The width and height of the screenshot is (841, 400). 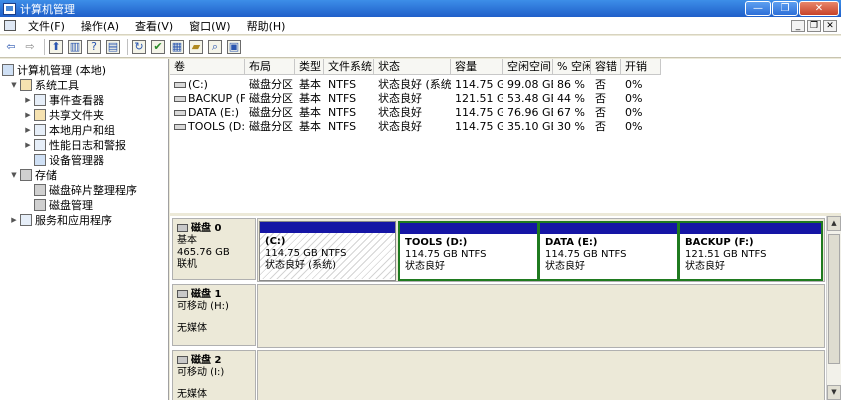 What do you see at coordinates (420, 26) in the screenshot?
I see `menu-bar: 文件(F) 操作(A) 查看(V) 窗口(W) 帮助(H) _ ❐ ✕` at bounding box center [420, 26].